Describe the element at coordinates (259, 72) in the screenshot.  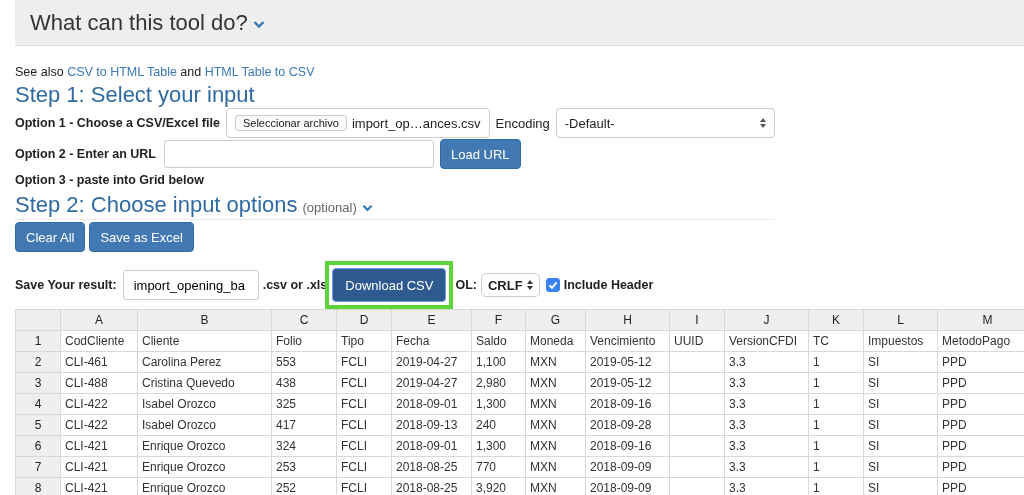
I see `html-to-csv-link: HTML Table to CSV` at that location.